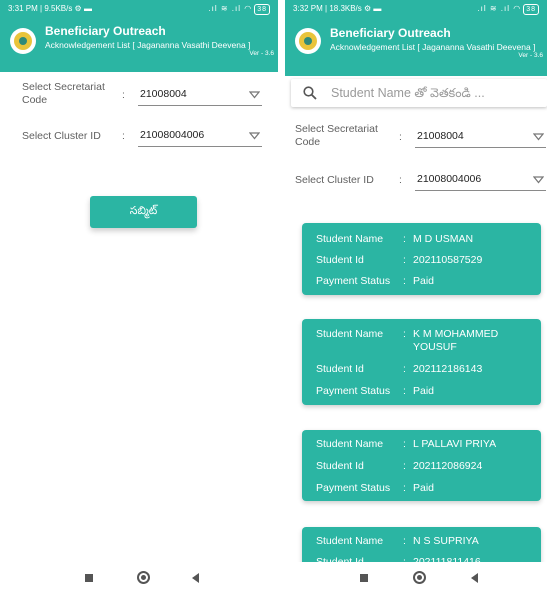  What do you see at coordinates (443, 239) in the screenshot?
I see `student-name-value: M D USMAN` at bounding box center [443, 239].